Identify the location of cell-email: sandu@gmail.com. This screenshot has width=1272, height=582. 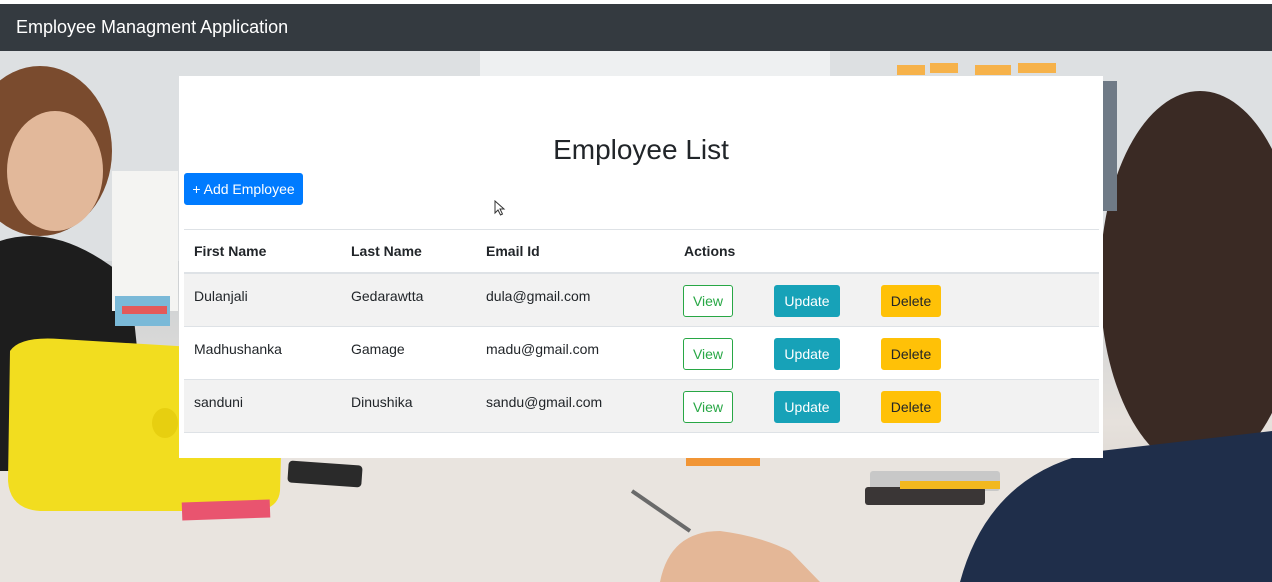
(544, 402).